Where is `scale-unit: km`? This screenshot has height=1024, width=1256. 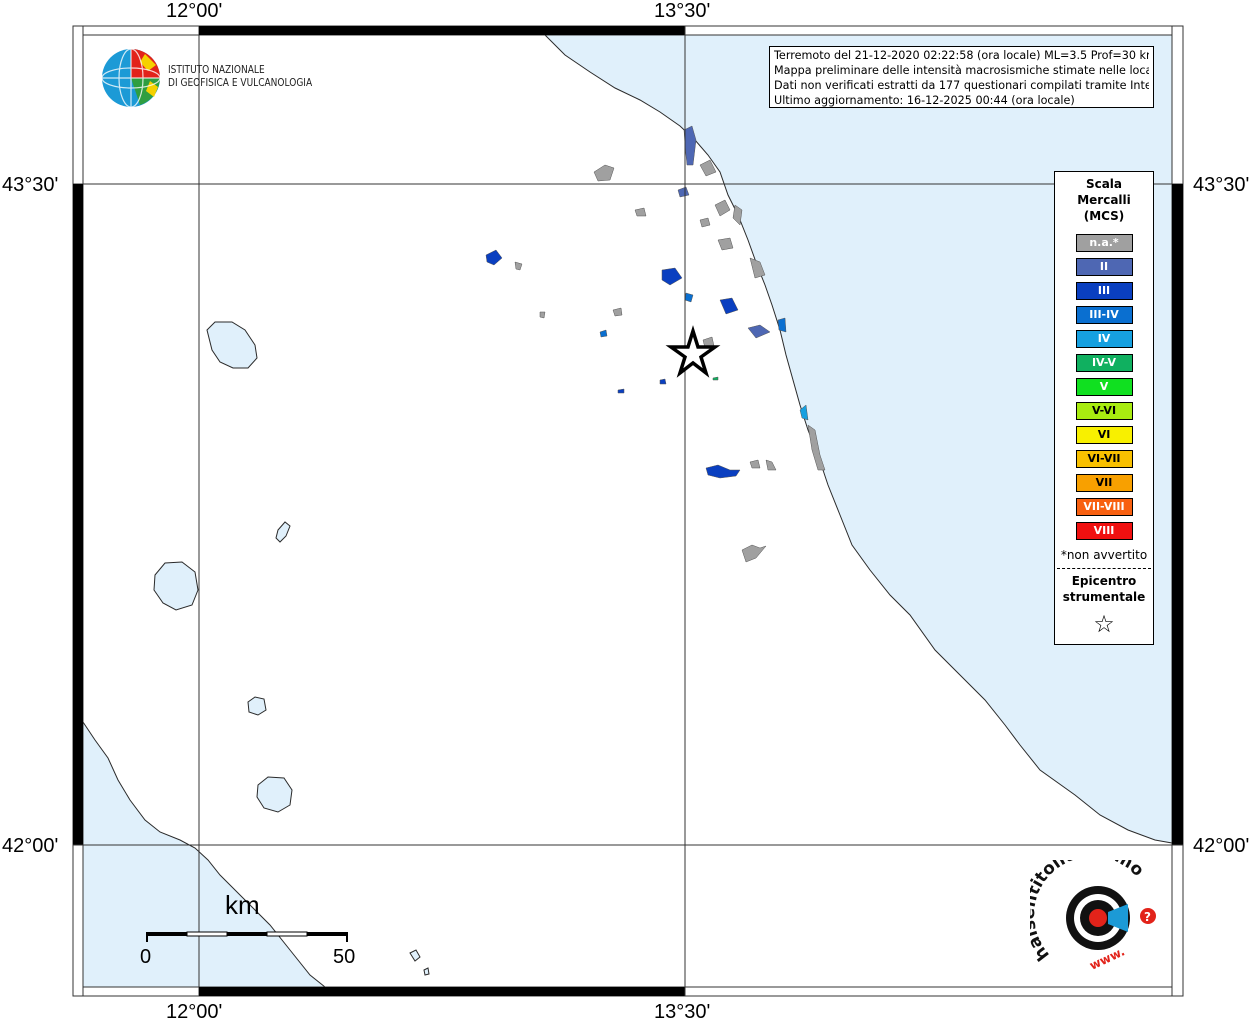 scale-unit: km is located at coordinates (242, 905).